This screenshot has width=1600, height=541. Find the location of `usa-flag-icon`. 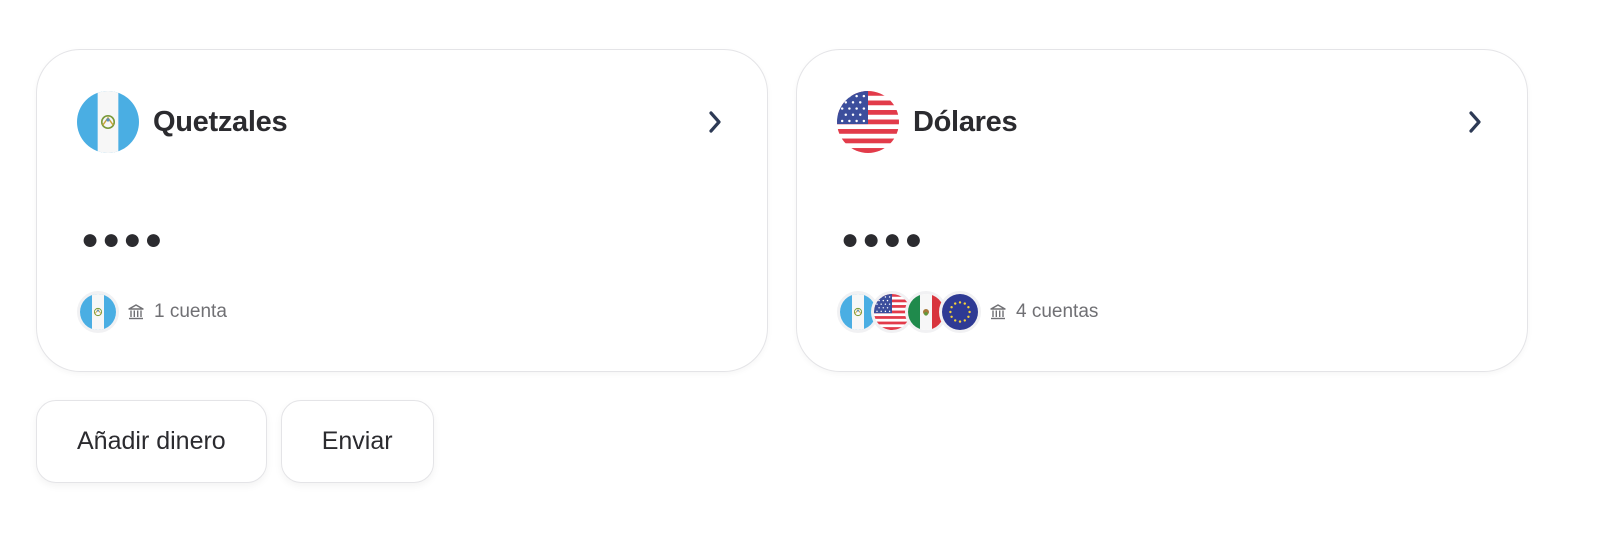

usa-flag-icon is located at coordinates (868, 122).